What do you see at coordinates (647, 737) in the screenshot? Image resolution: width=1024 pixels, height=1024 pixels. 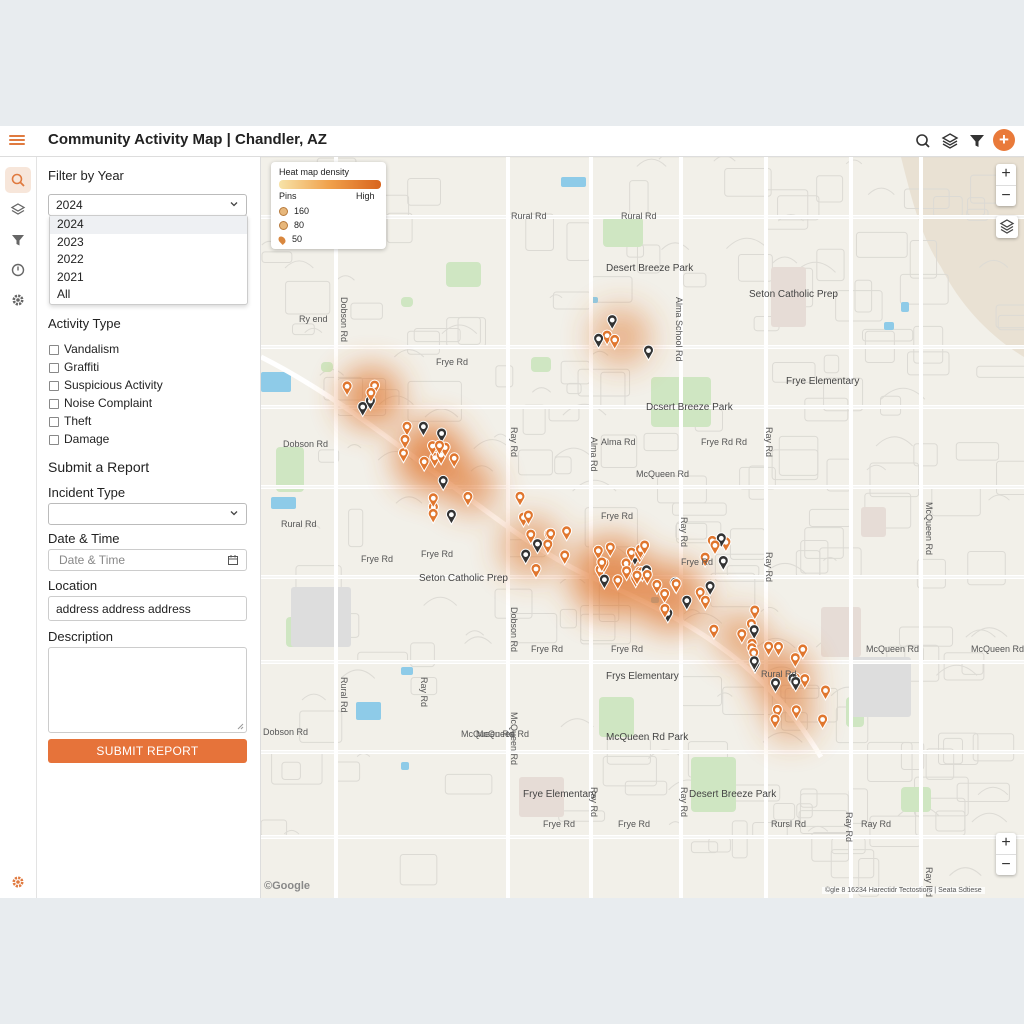 I see `place-label: McQueen Rd Park` at bounding box center [647, 737].